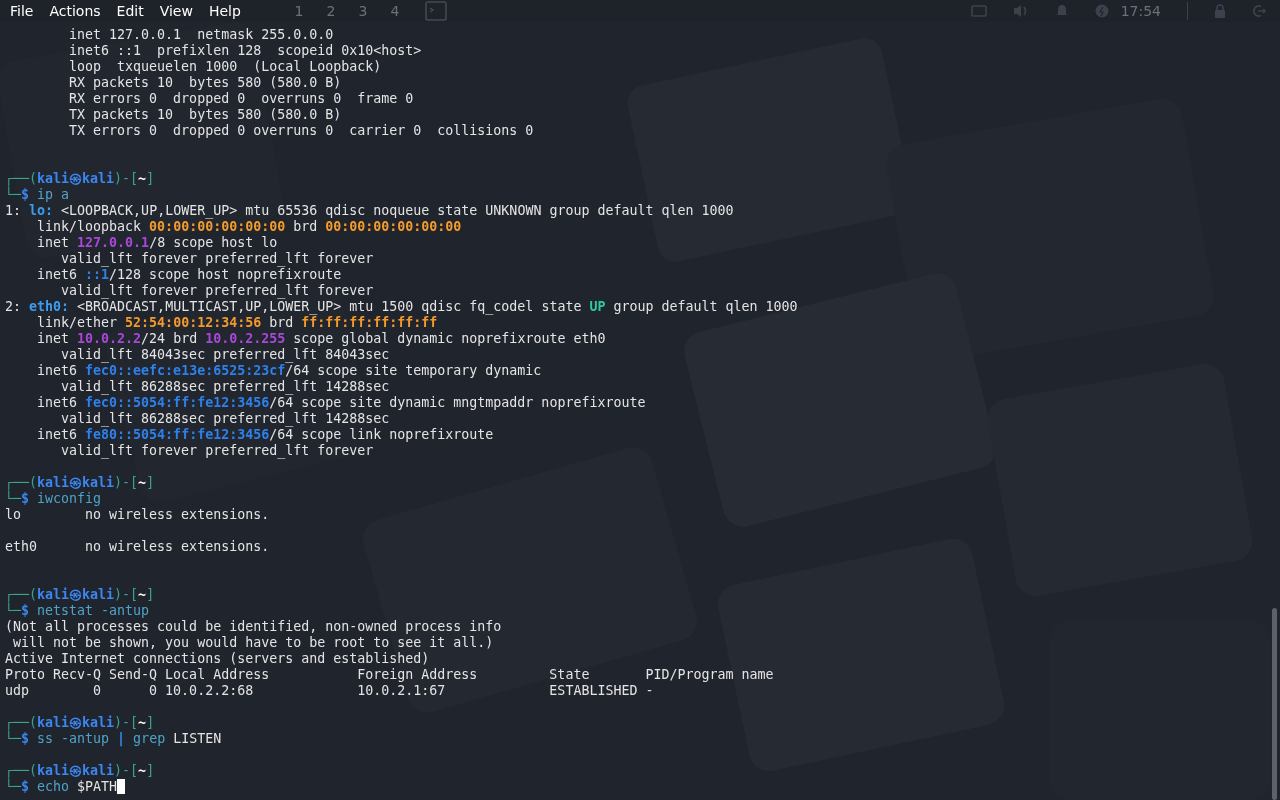 Image resolution: width=1280 pixels, height=800 pixels. Describe the element at coordinates (369, 210) in the screenshot. I see `terminal-line: 1: lo: <LOOPBACK,UP,LOWER_UP> mtu 65536 qdisc noqueue state UNKNOWN group default qlen 1000` at that location.